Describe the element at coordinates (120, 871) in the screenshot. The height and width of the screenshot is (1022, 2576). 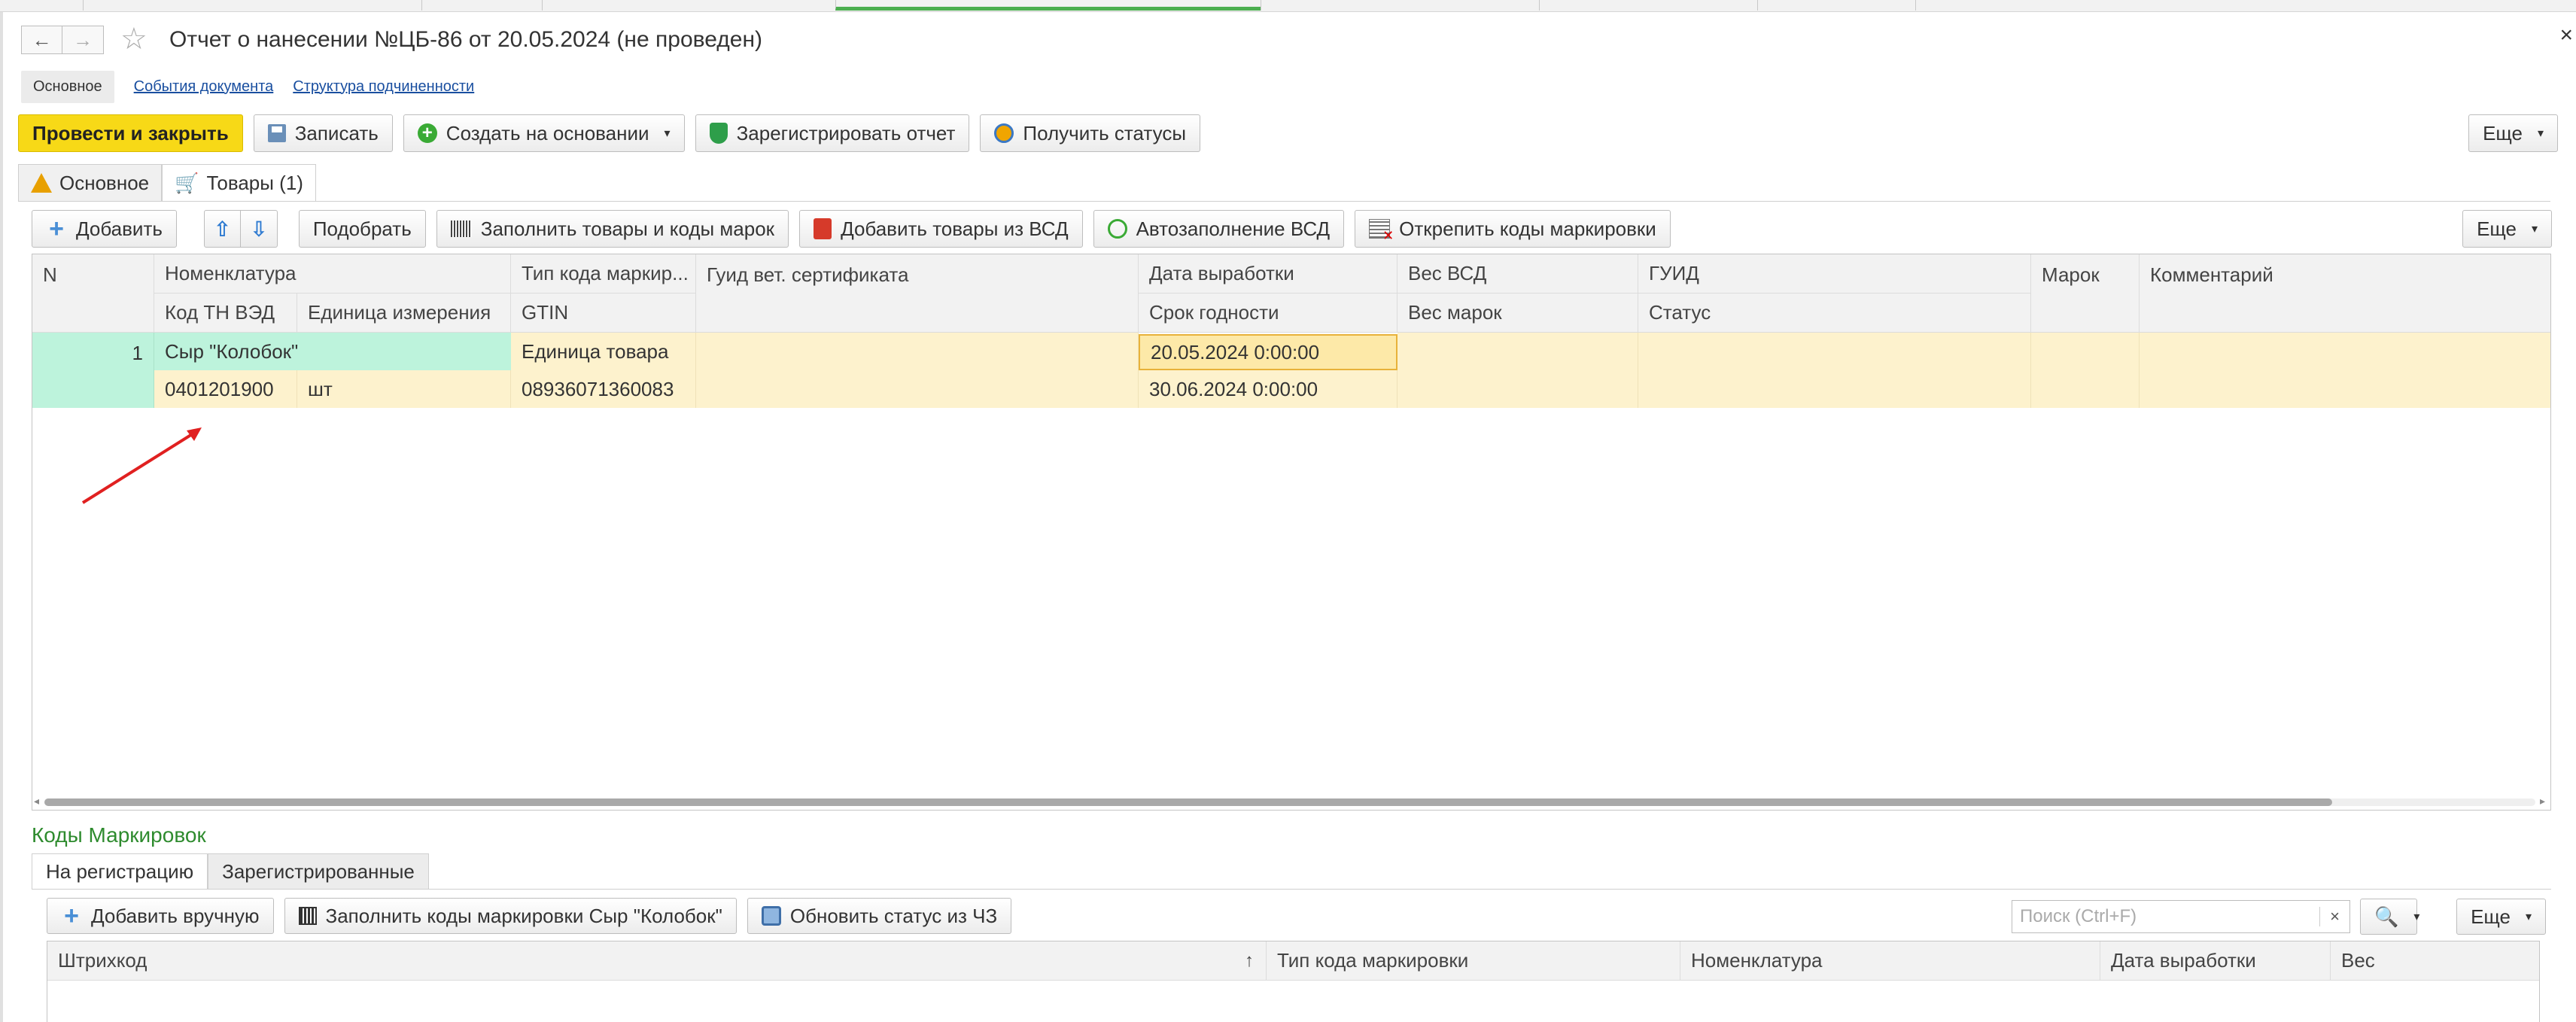
I see `tab-to-register: На регистрацию` at that location.